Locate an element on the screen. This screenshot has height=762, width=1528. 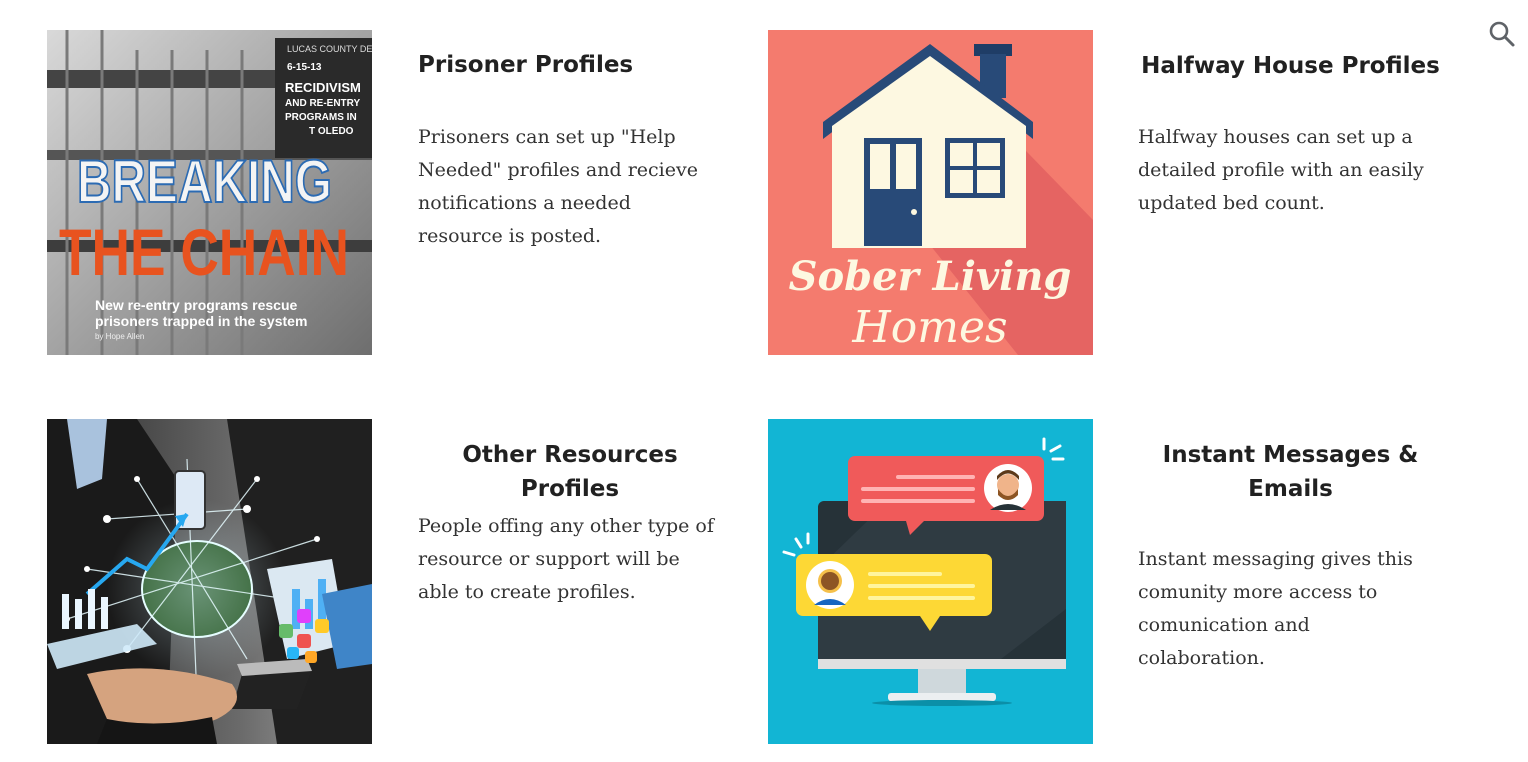
headline-breaking: BREAKING is located at coordinates (204, 181).